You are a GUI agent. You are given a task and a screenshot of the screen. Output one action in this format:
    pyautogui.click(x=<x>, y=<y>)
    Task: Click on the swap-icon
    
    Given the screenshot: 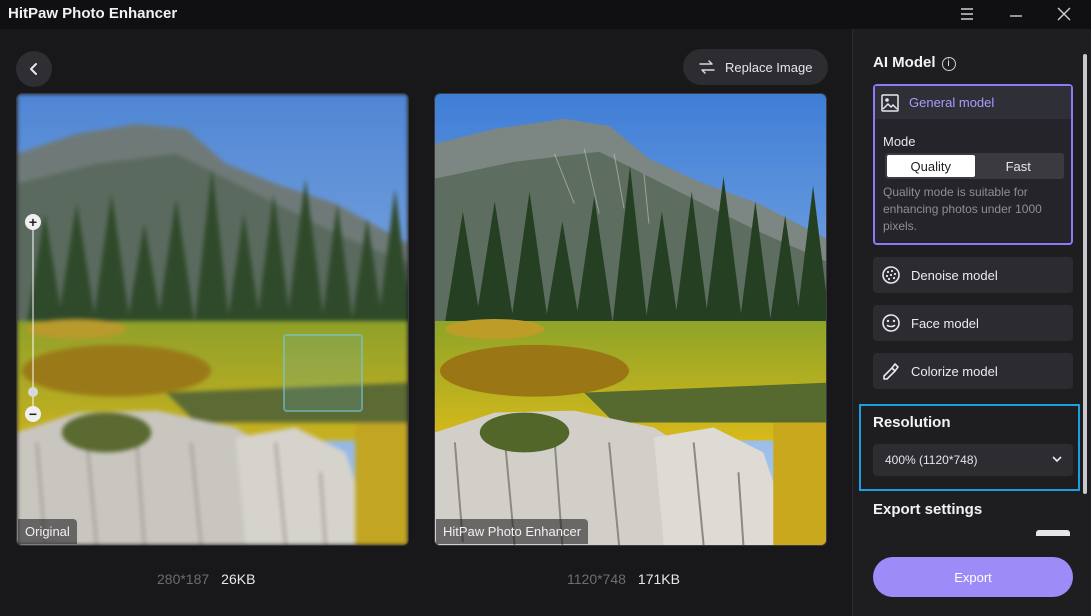 What is the action you would take?
    pyautogui.click(x=707, y=67)
    